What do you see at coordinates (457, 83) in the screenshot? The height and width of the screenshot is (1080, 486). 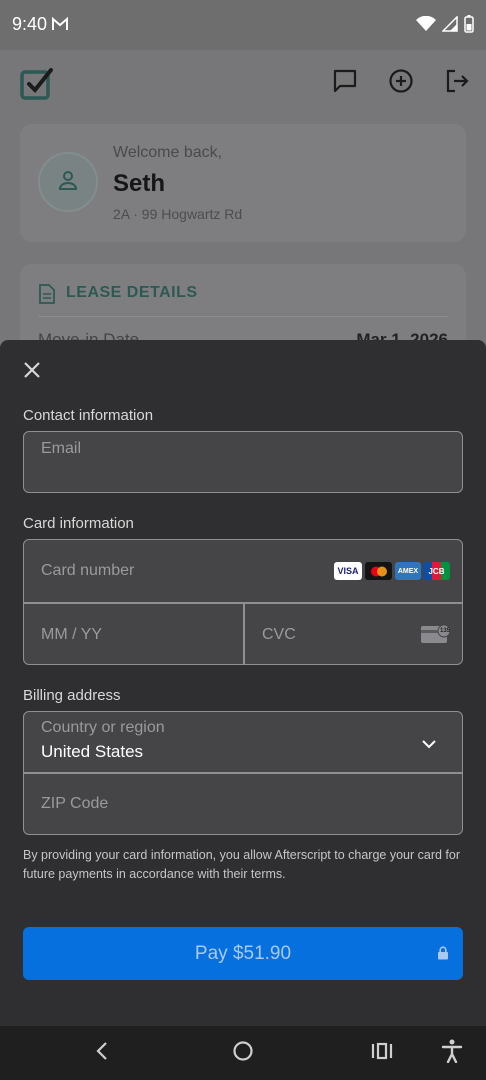 I see `logout-icon` at bounding box center [457, 83].